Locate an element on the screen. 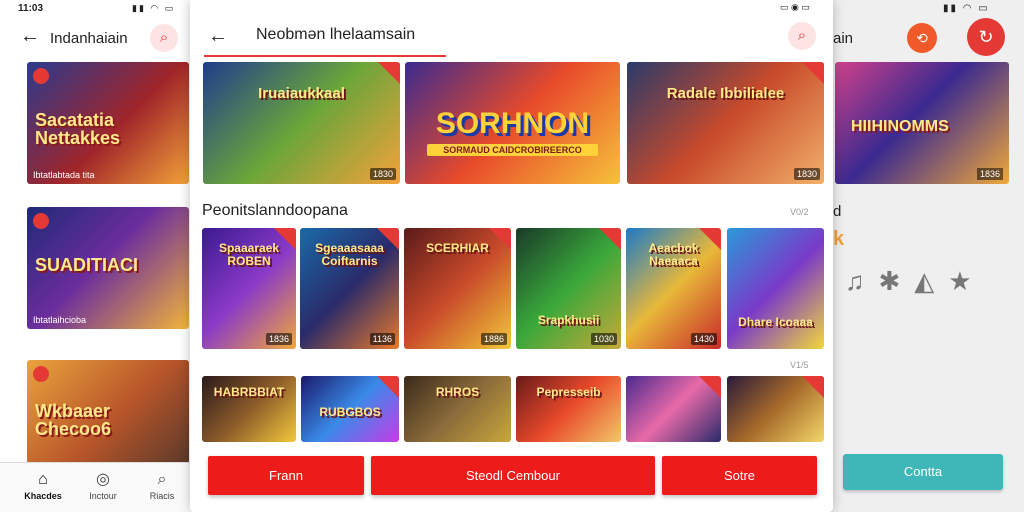  game-tile-title: Aeacbok Naeaaca is located at coordinates (673, 254).